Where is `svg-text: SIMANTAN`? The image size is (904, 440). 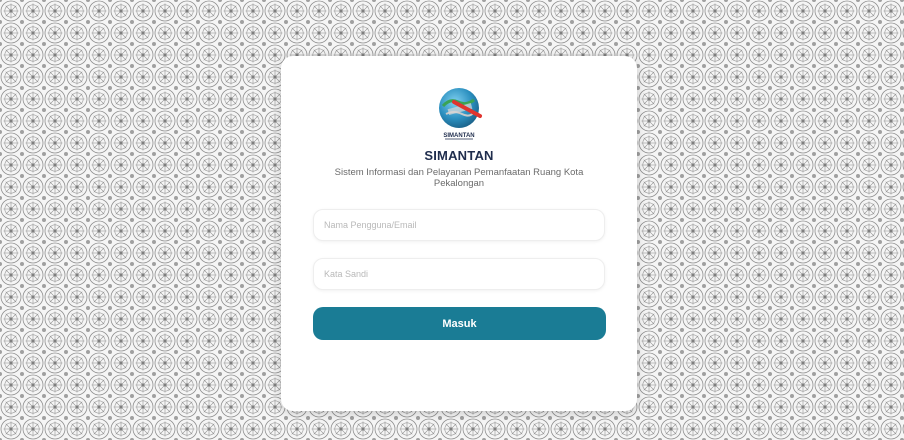
svg-text: SIMANTAN is located at coordinates (458, 136).